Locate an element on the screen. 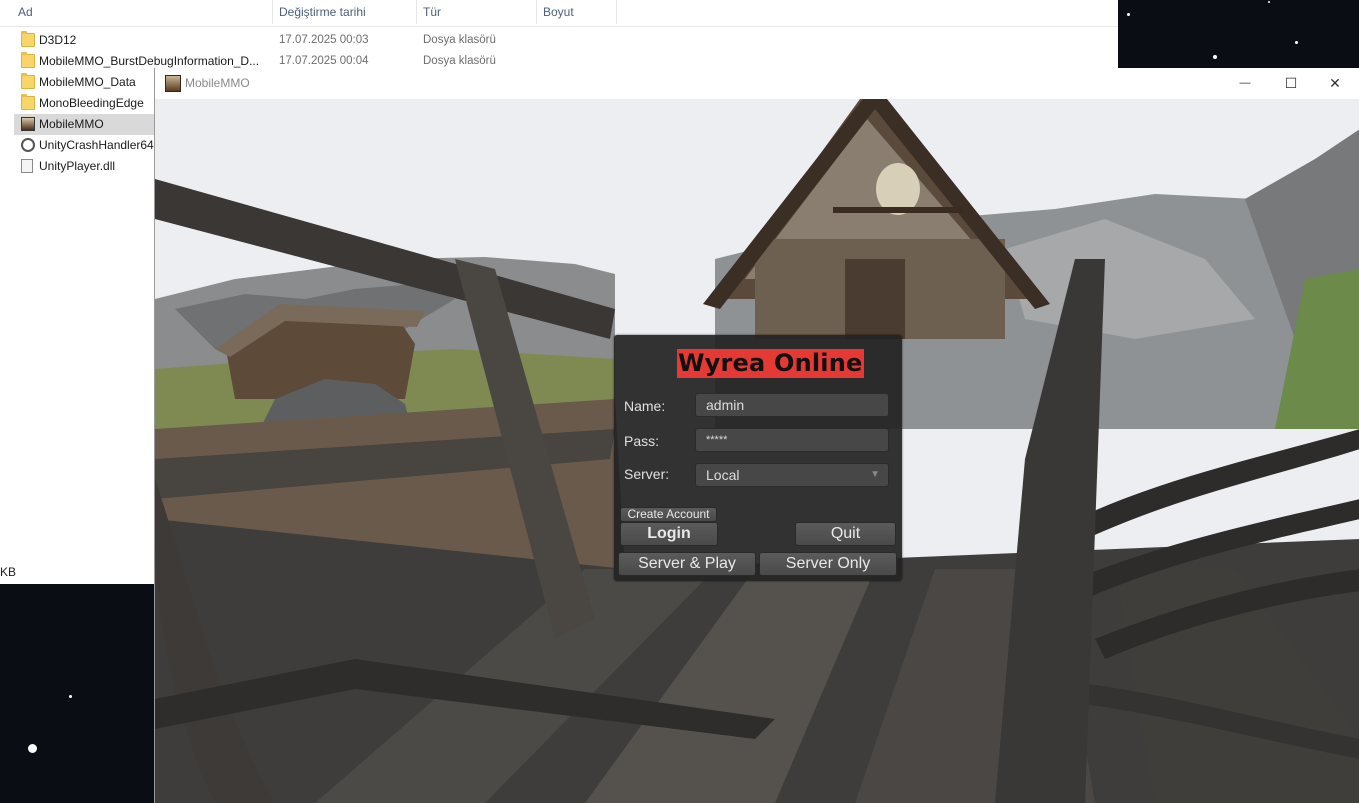  pass-label: Pass: is located at coordinates (642, 441).